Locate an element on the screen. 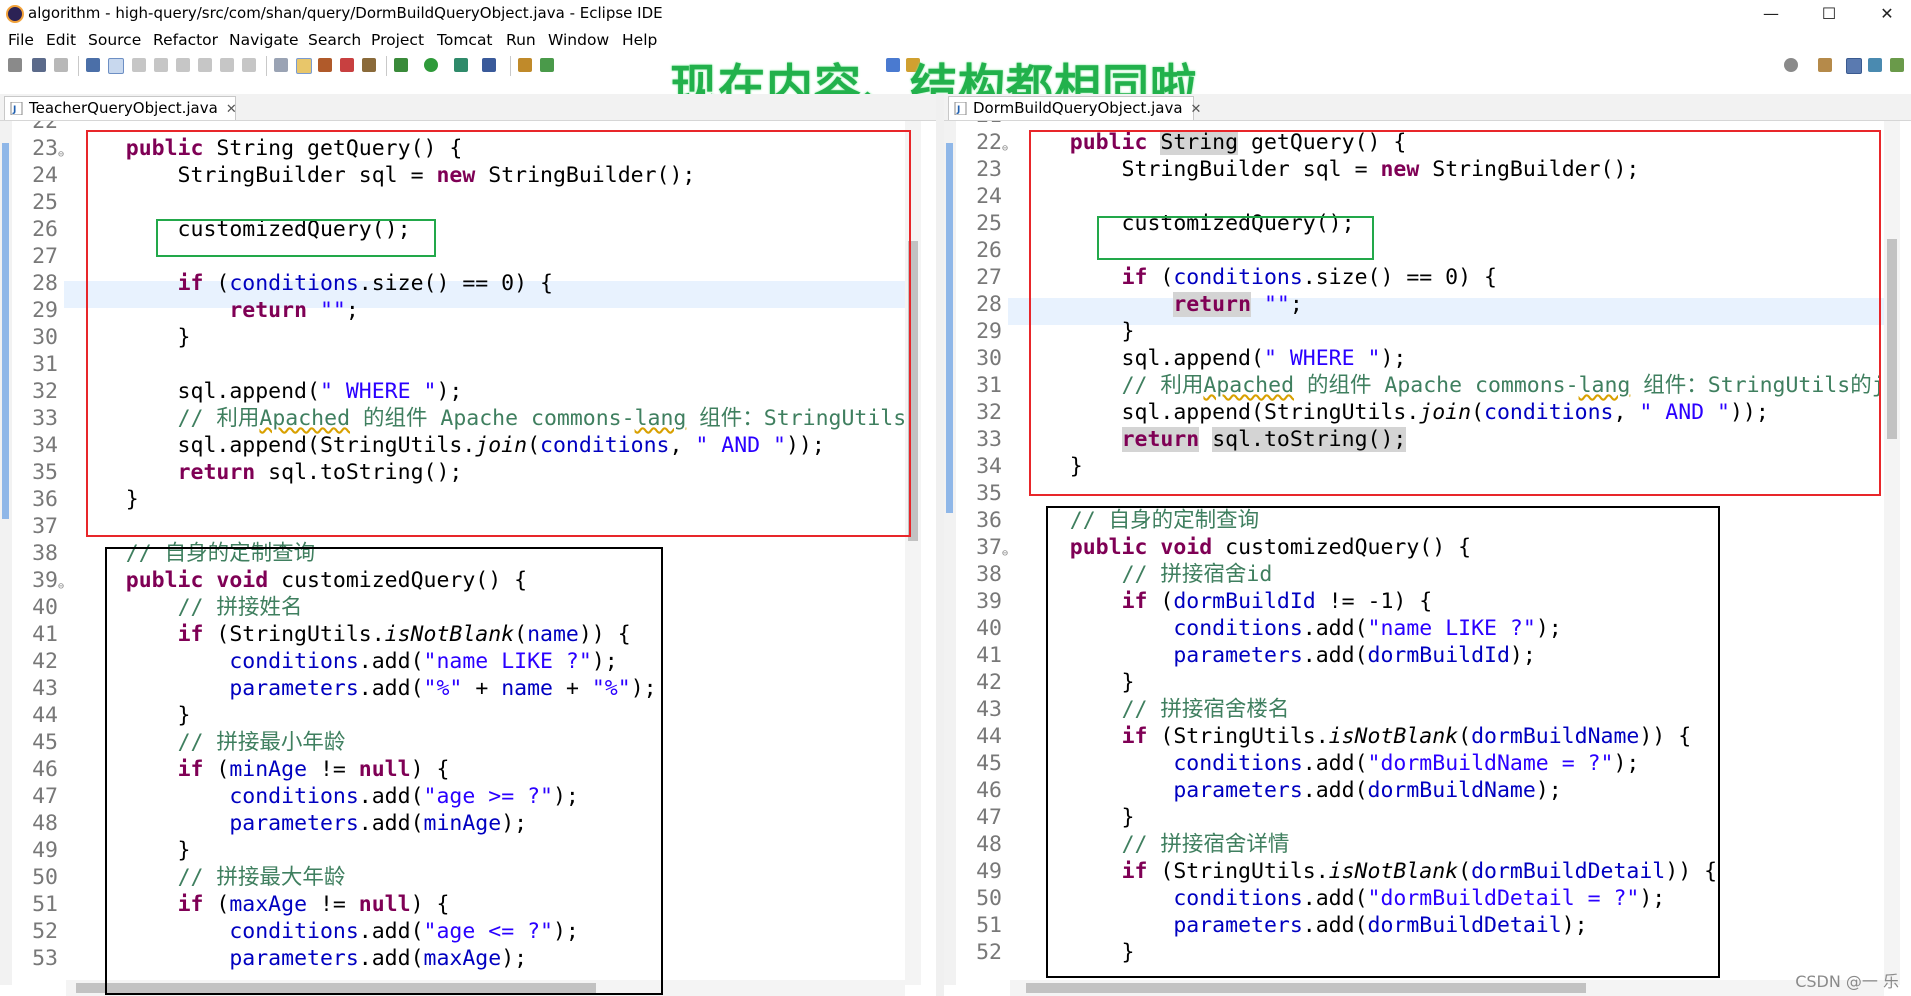  resume-icon is located at coordinates (139, 65).